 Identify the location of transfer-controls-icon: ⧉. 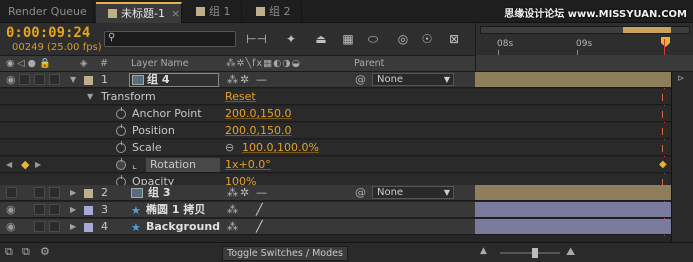
(26, 252).